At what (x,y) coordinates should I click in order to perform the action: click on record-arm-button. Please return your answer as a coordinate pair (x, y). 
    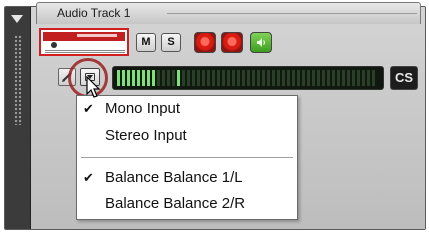
    Looking at the image, I should click on (205, 42).